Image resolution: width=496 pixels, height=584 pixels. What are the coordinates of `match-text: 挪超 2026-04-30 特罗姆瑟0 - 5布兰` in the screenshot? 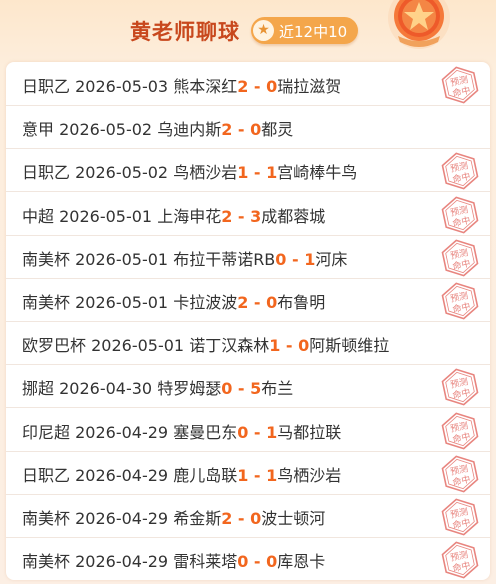 It's located at (157, 387).